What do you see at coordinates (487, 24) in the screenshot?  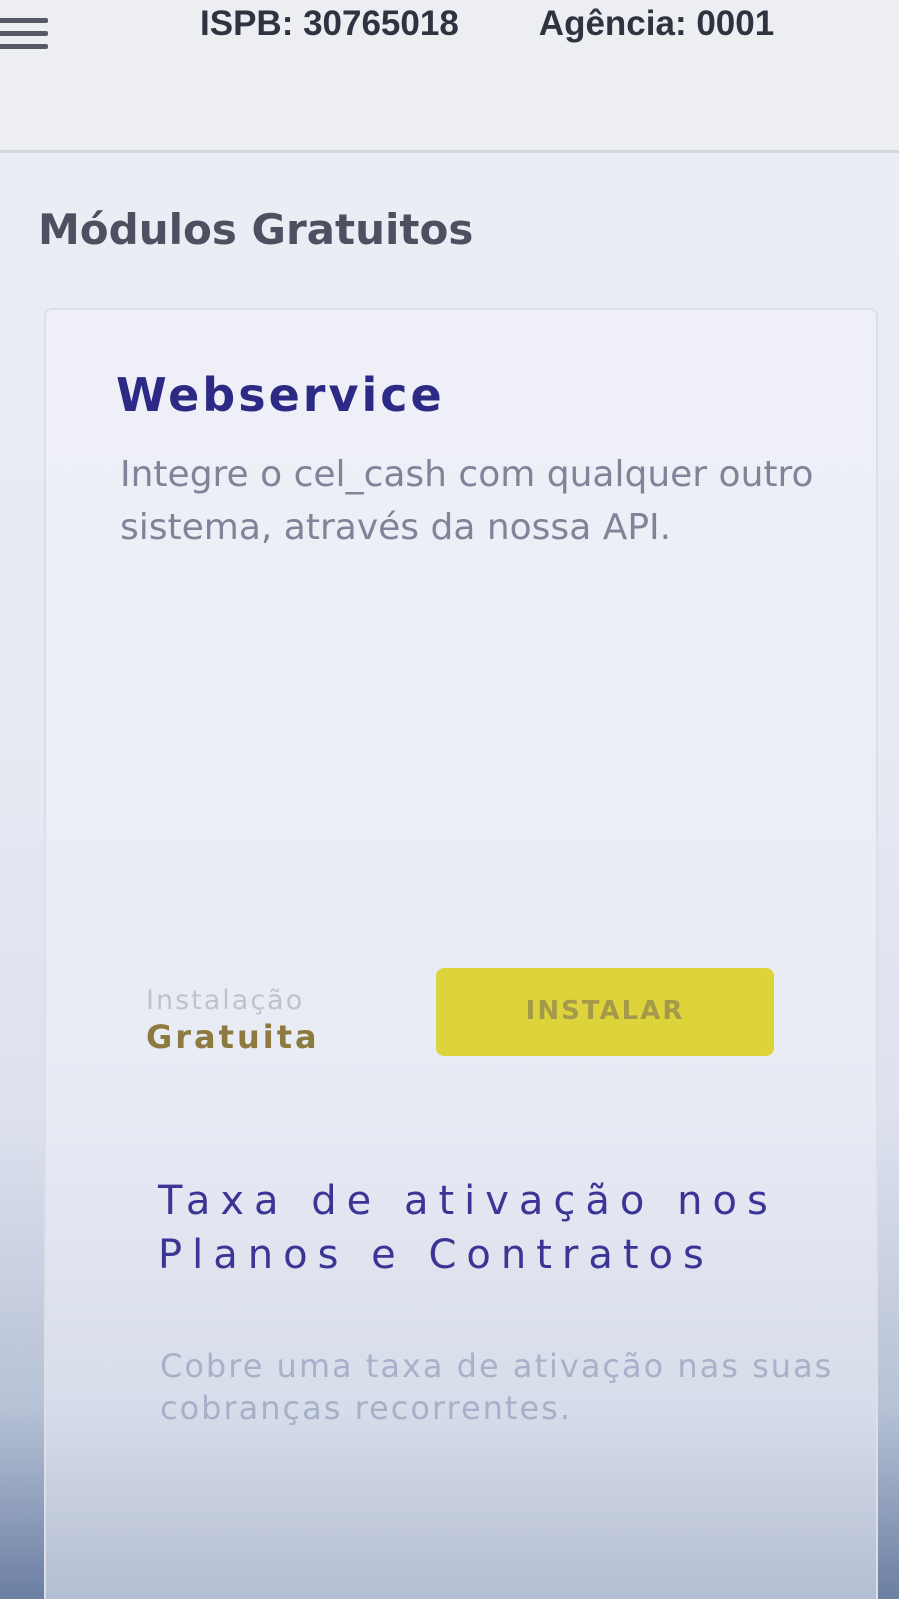 I see `bank-info: ISPB: 30765018 Agência: 0001` at bounding box center [487, 24].